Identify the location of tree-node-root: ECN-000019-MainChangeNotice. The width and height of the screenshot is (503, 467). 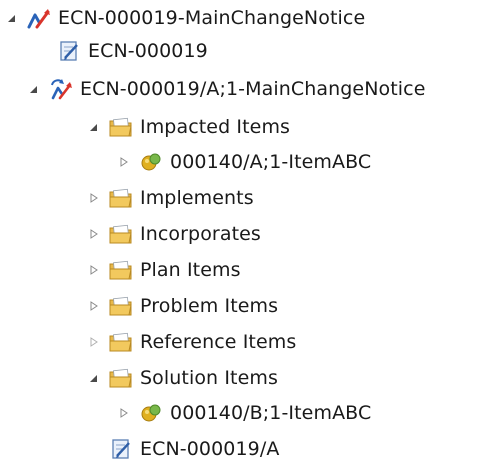
(184, 18).